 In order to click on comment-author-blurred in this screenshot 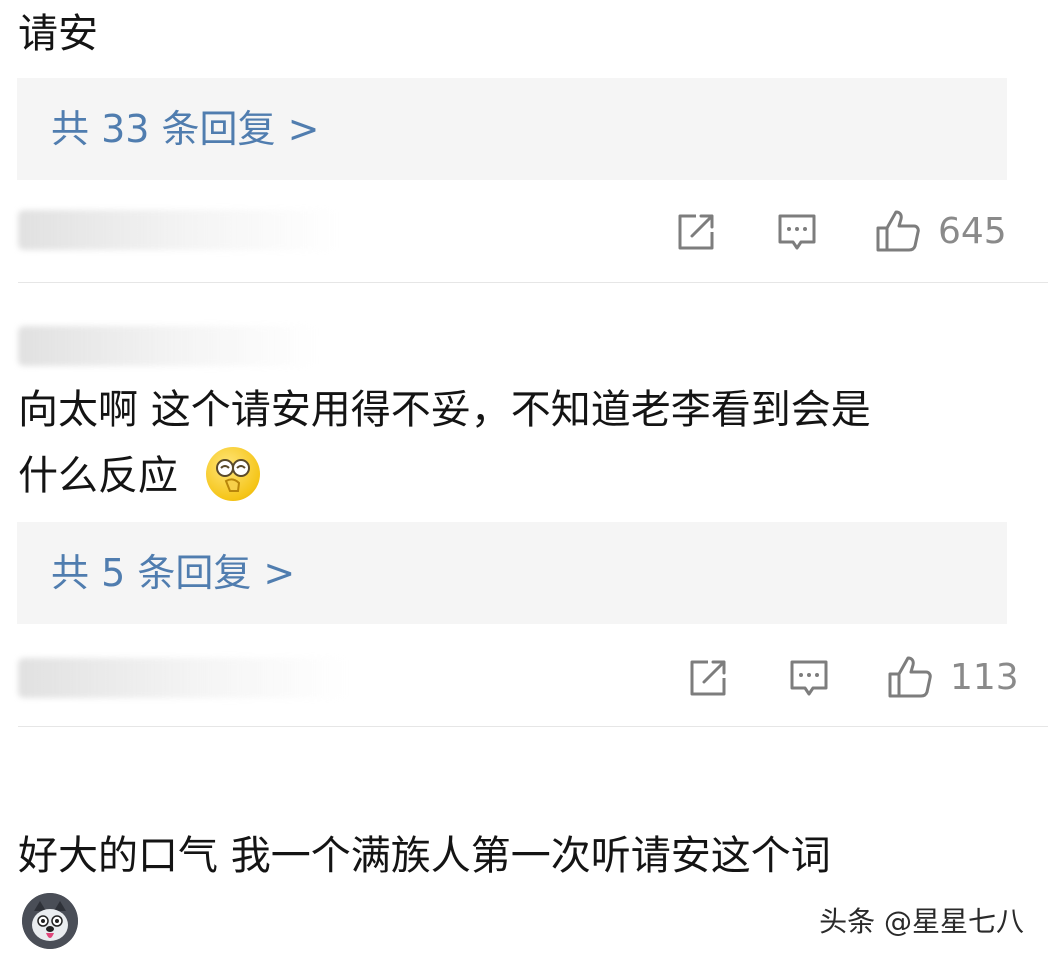, I will do `click(168, 346)`.